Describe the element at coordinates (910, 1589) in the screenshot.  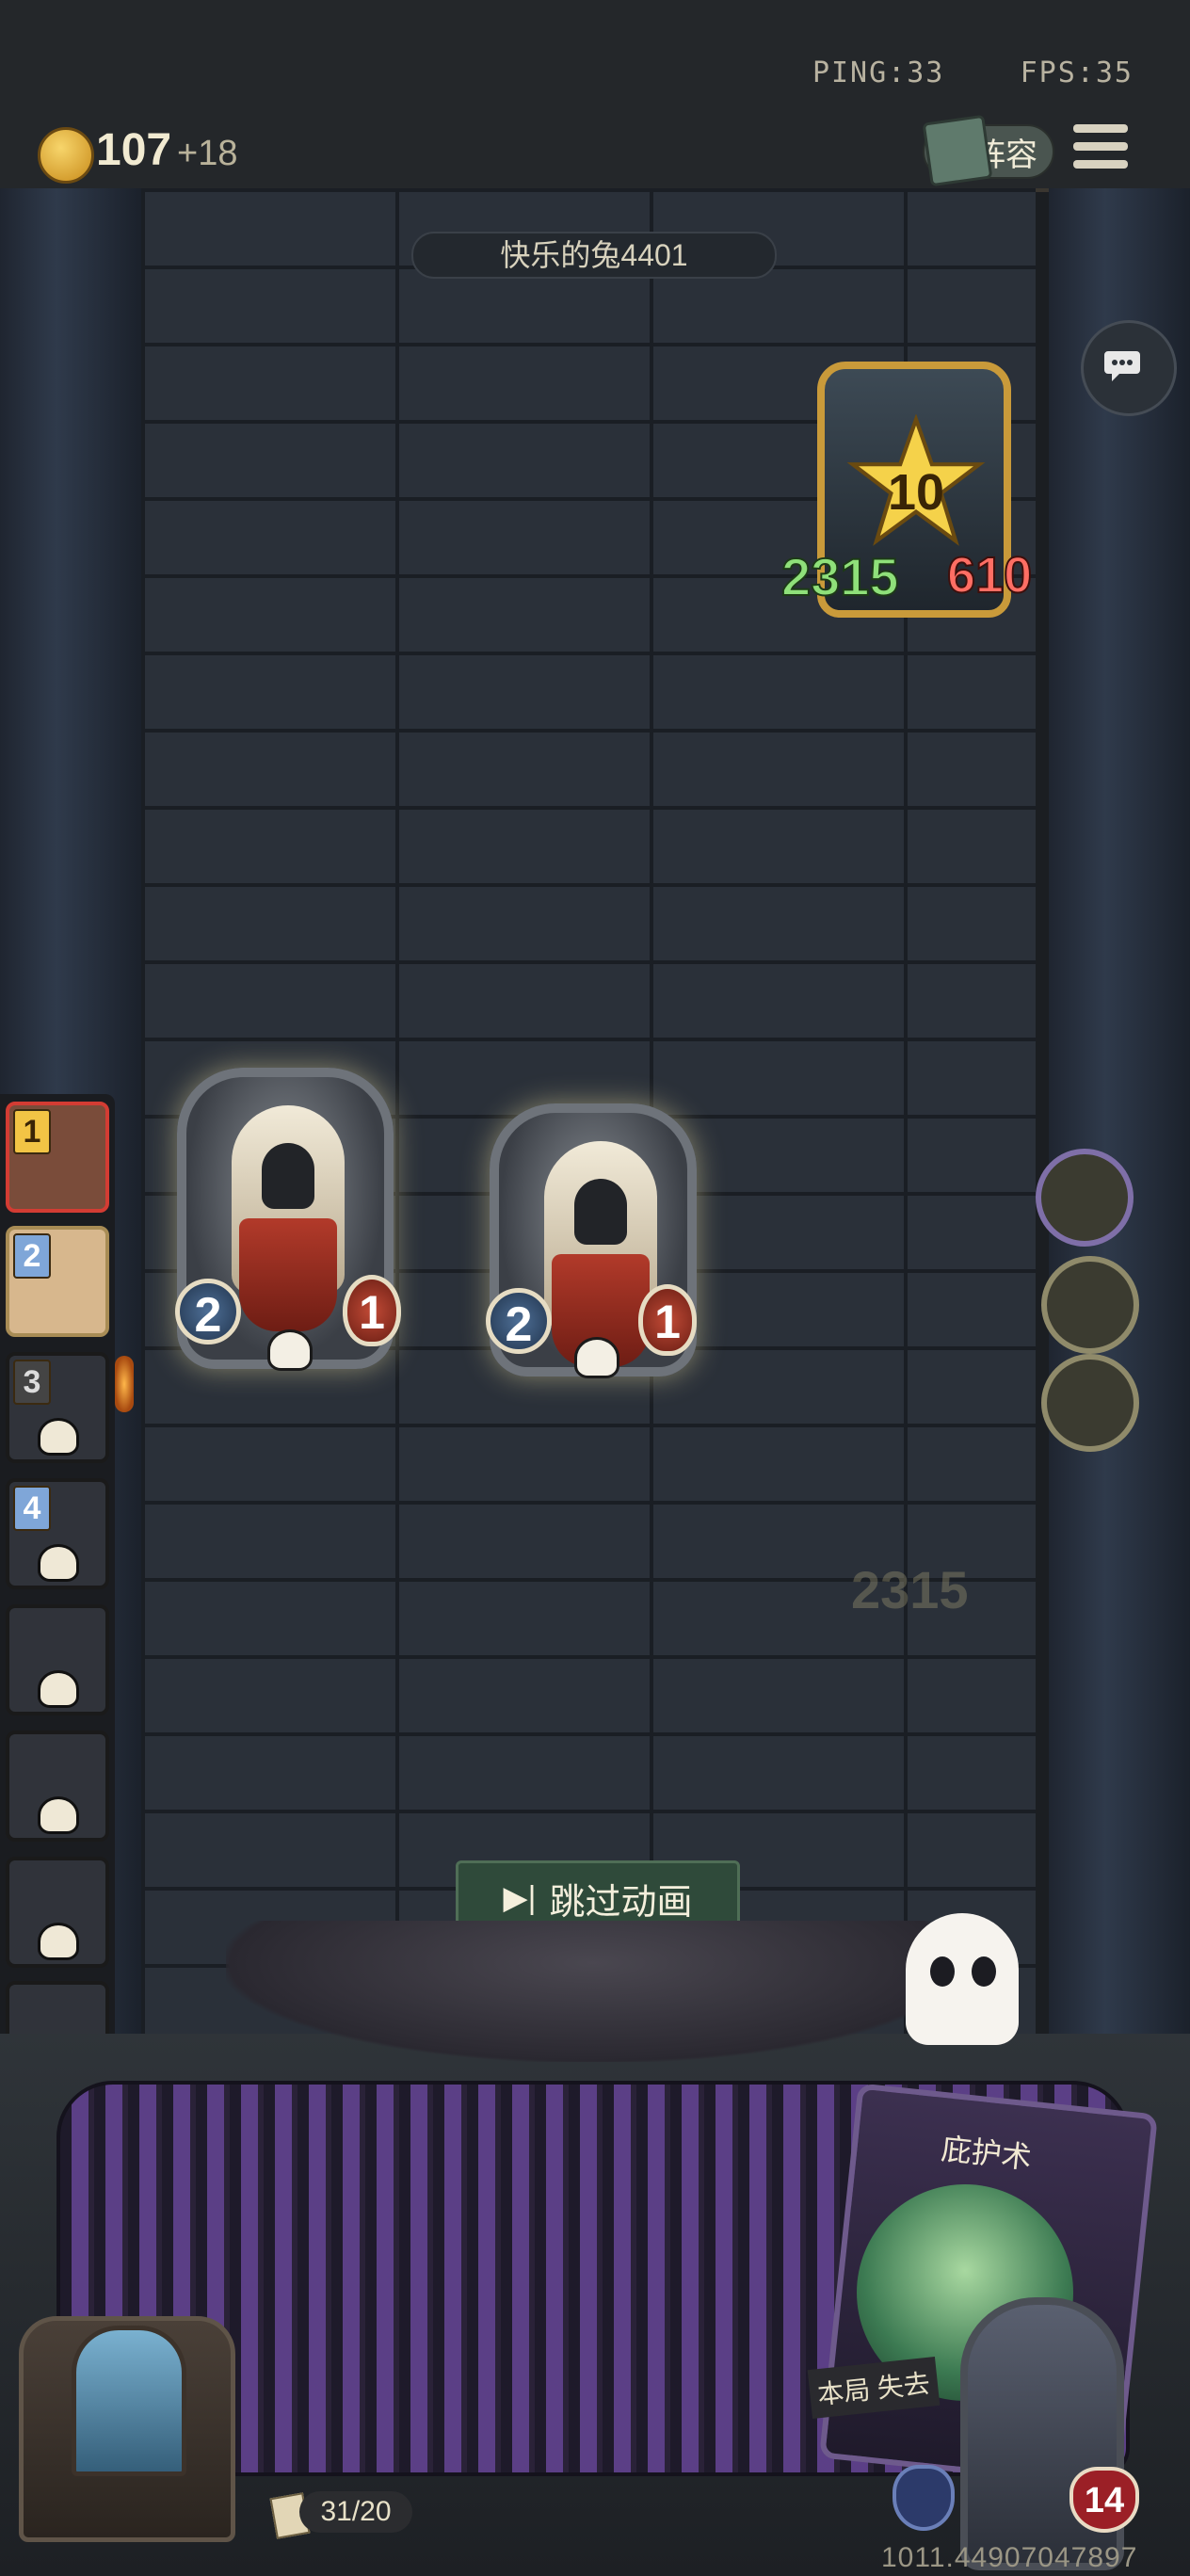
I see `damage-watermark: 2315` at that location.